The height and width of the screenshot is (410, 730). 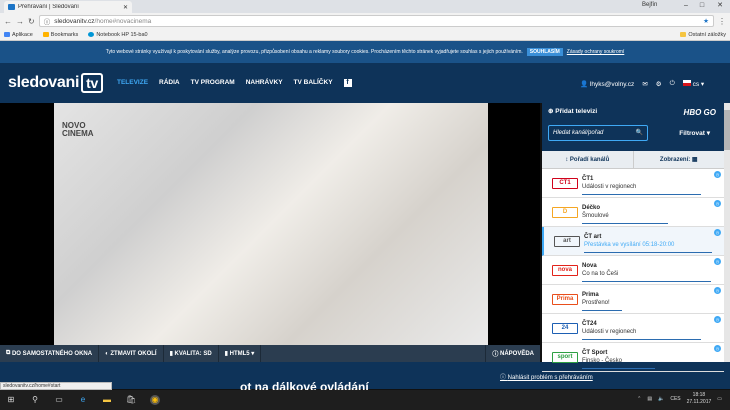 I want to click on player-type-select: ▮ HTML5 ▾, so click(x=240, y=353).